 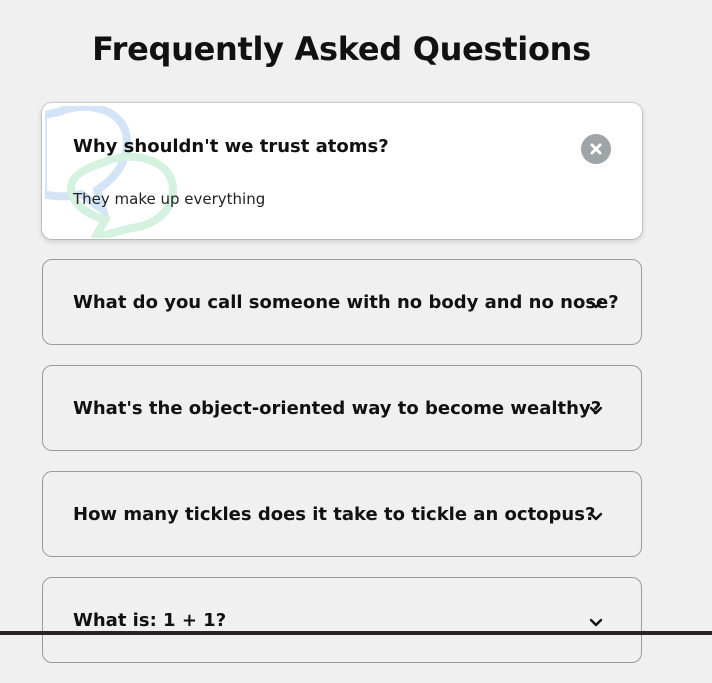 I want to click on close-button, so click(x=596, y=149).